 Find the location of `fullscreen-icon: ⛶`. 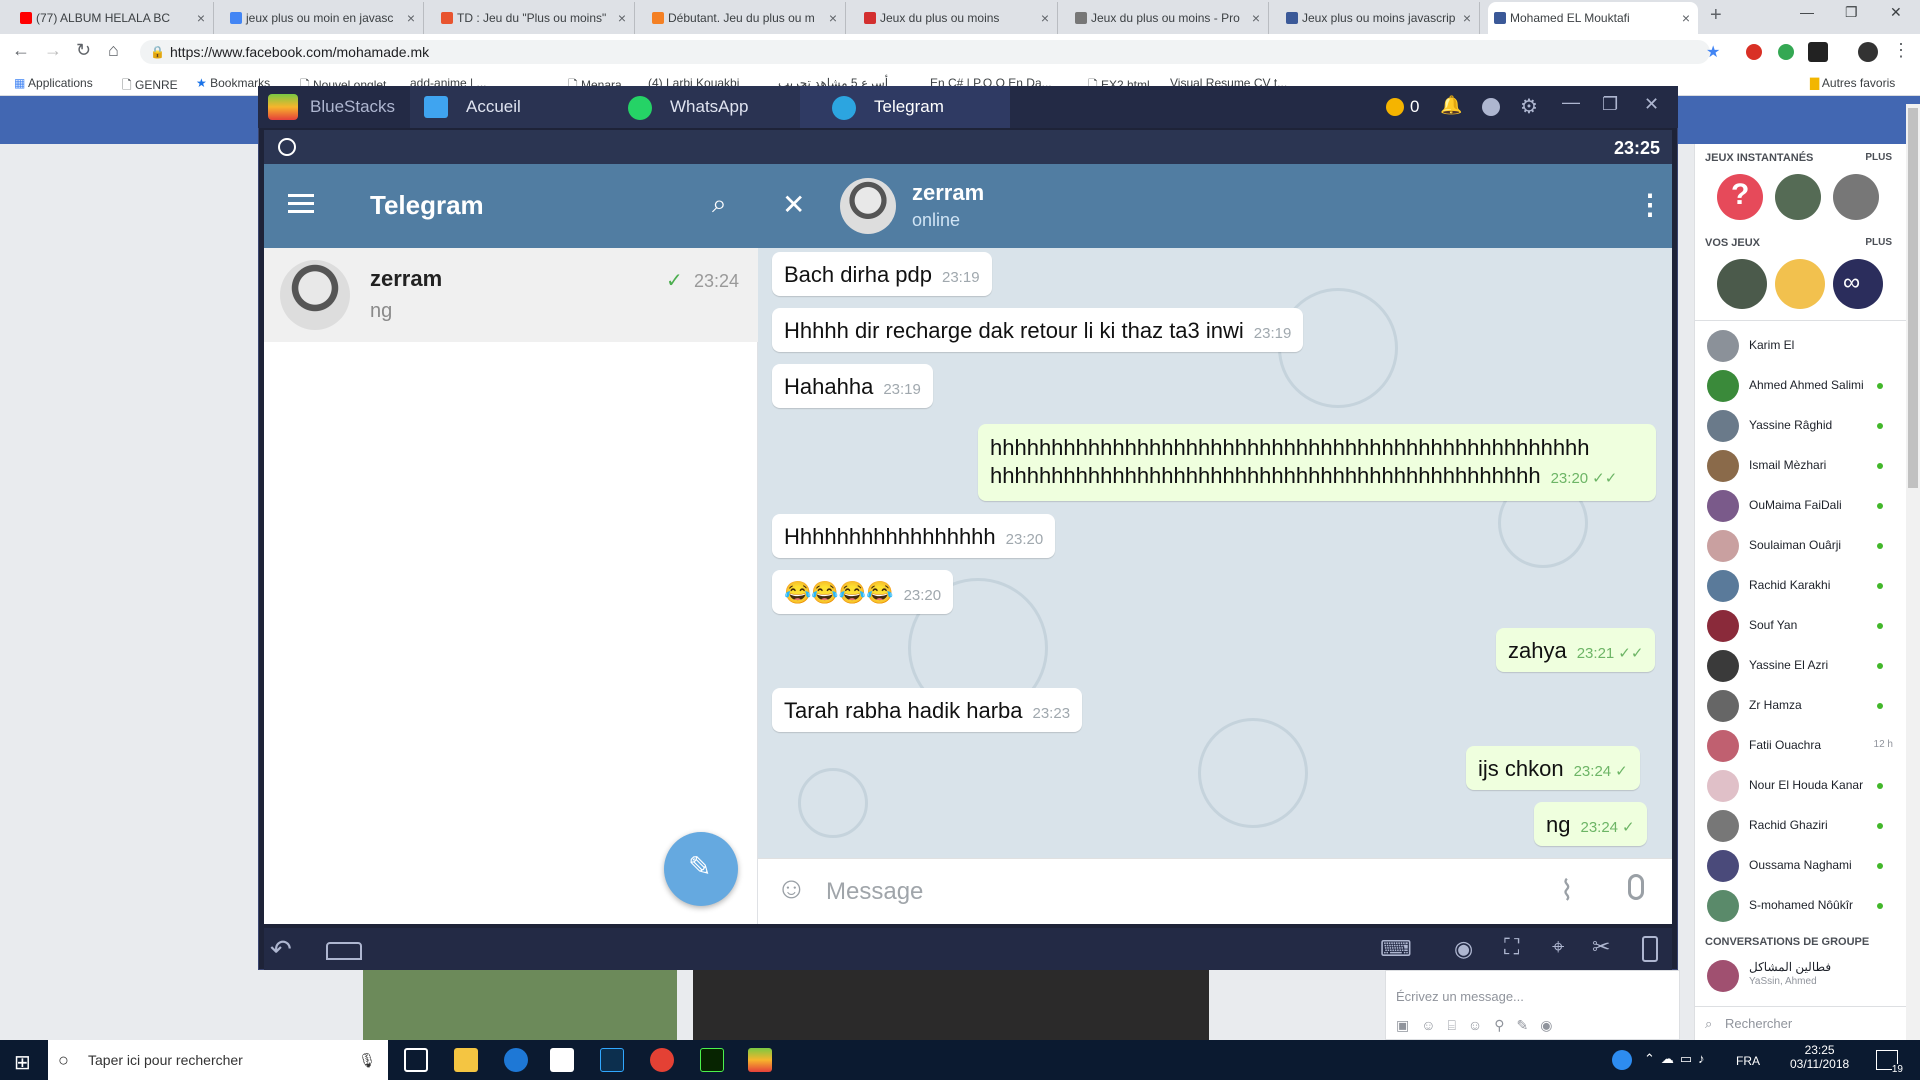

fullscreen-icon: ⛶ is located at coordinates (1511, 947).